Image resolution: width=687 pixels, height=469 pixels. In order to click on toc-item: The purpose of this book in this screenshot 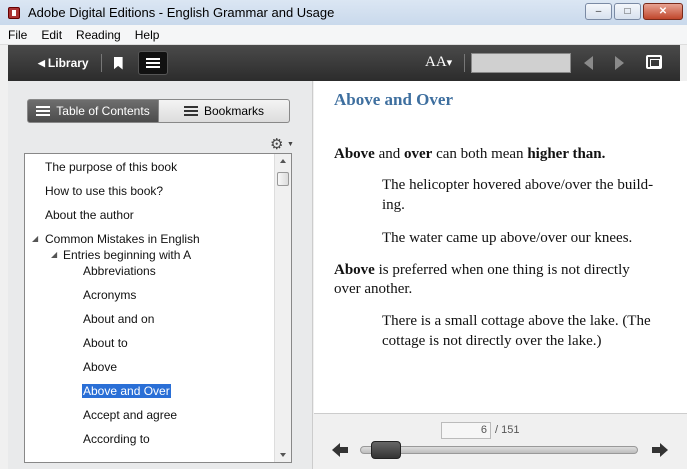, I will do `click(111, 167)`.